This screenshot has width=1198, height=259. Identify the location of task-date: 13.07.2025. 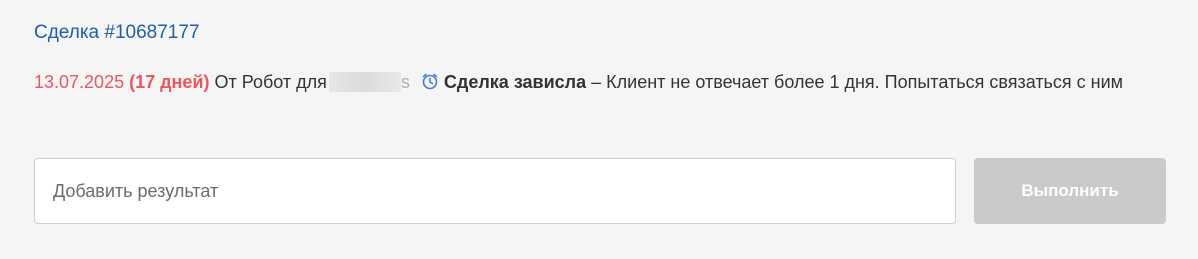
(79, 82).